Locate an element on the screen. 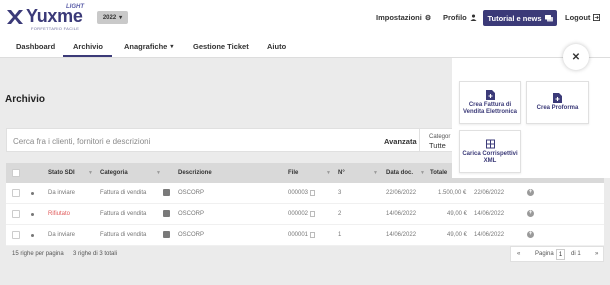  chat-icon is located at coordinates (548, 17).